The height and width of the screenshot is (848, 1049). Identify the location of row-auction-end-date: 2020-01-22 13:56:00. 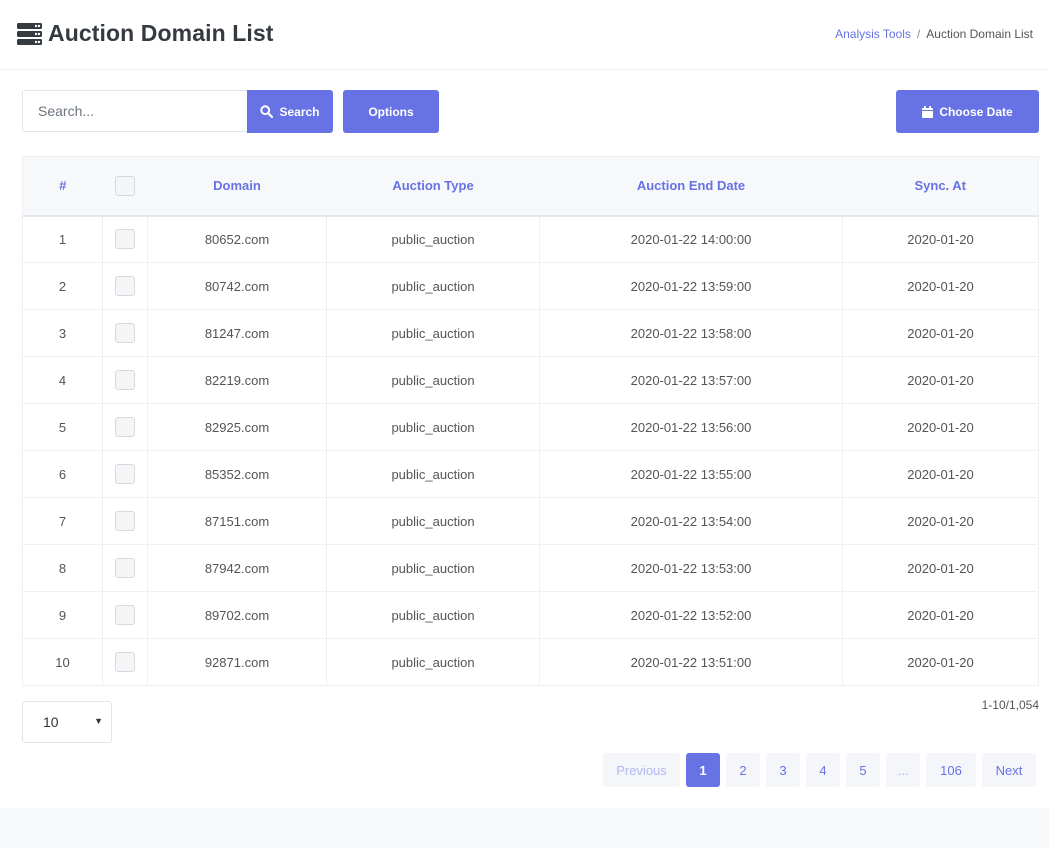
(691, 427).